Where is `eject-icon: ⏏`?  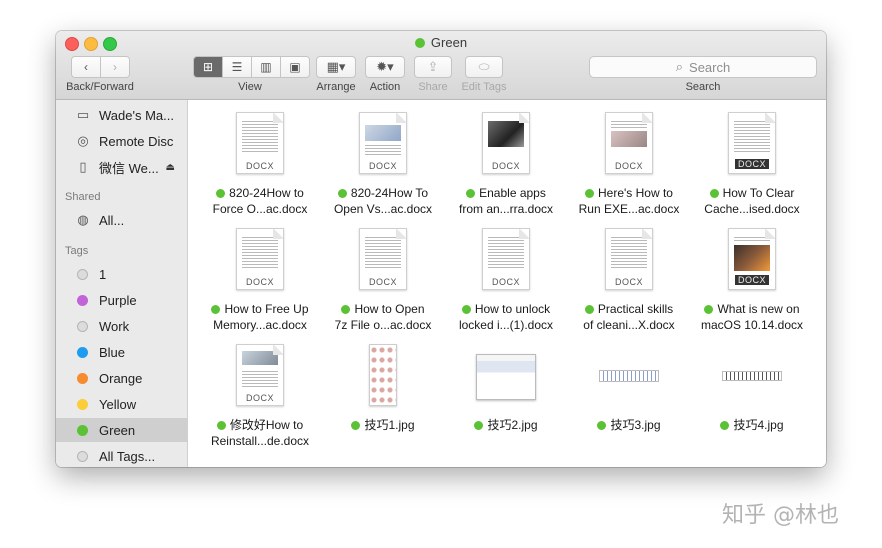
eject-icon: ⏏ is located at coordinates (170, 167).